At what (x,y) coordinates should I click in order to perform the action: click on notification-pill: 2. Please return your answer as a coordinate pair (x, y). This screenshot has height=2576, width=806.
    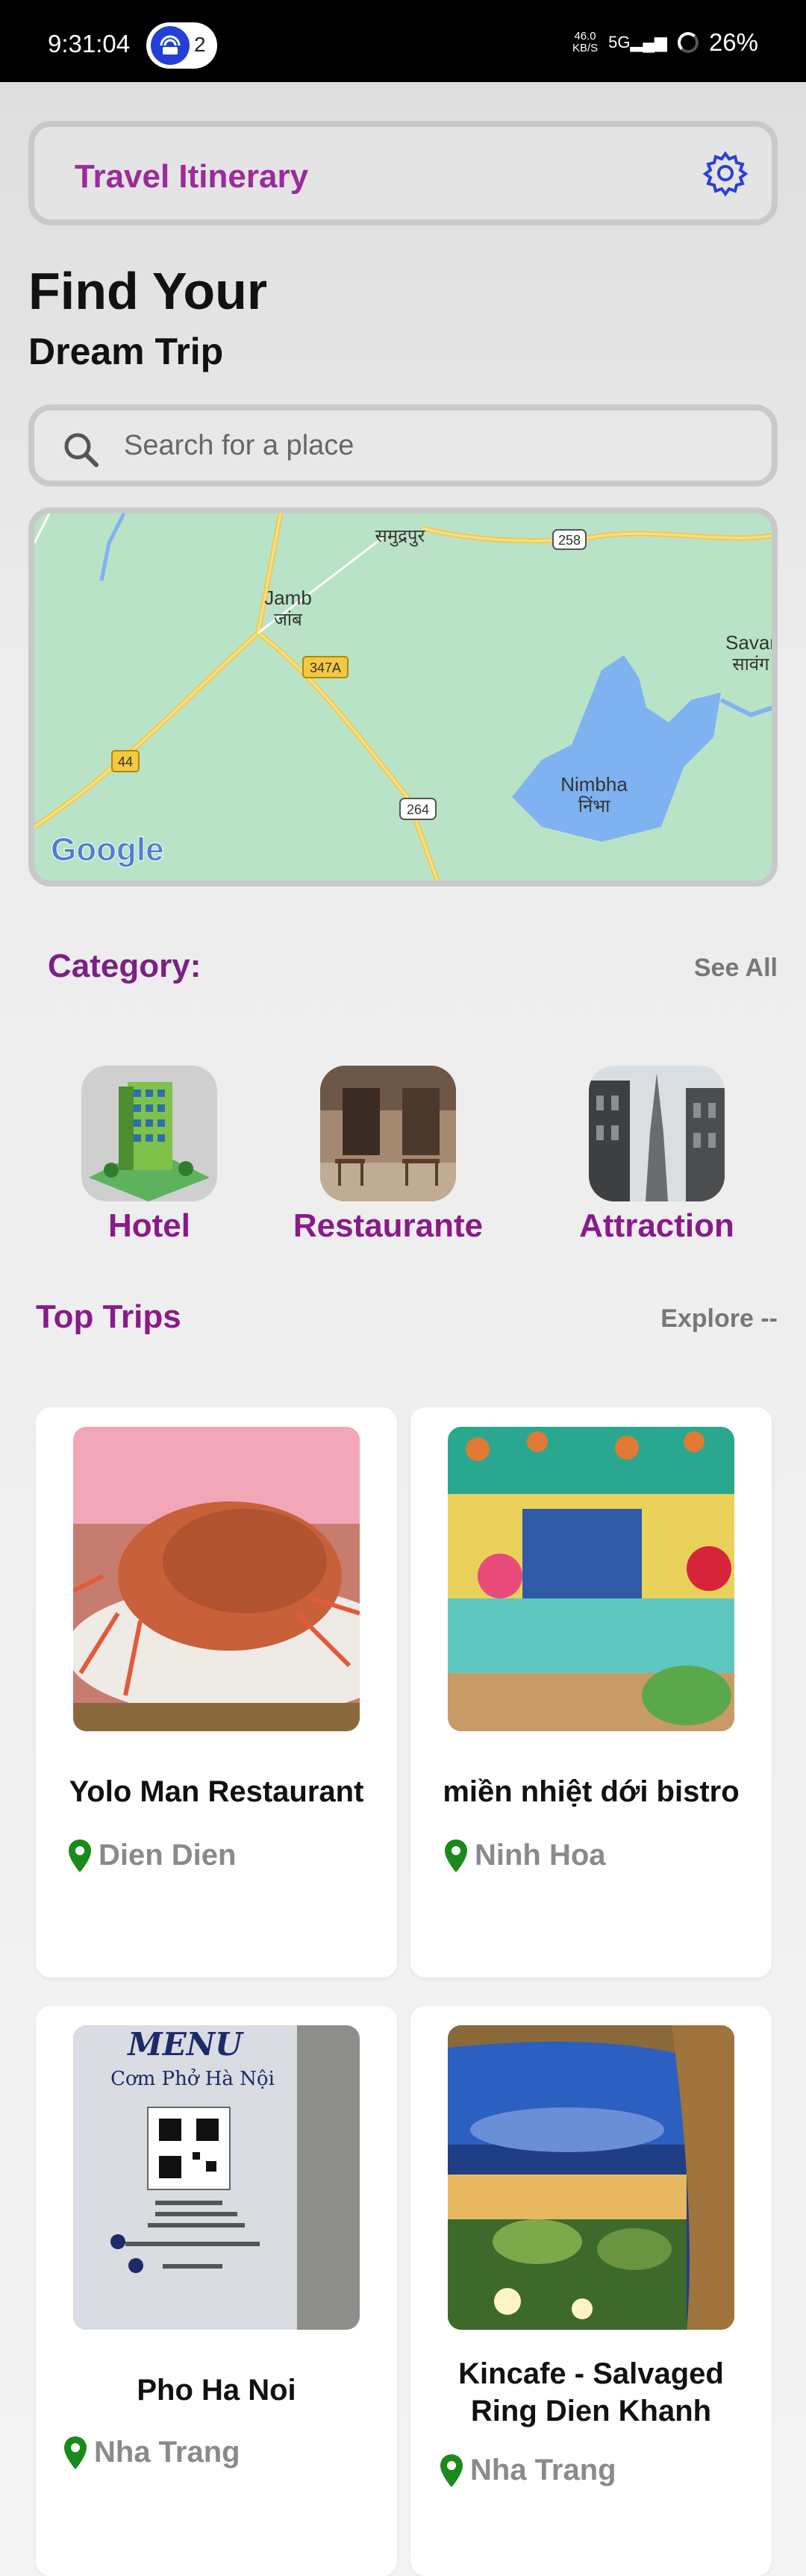
    Looking at the image, I should click on (182, 45).